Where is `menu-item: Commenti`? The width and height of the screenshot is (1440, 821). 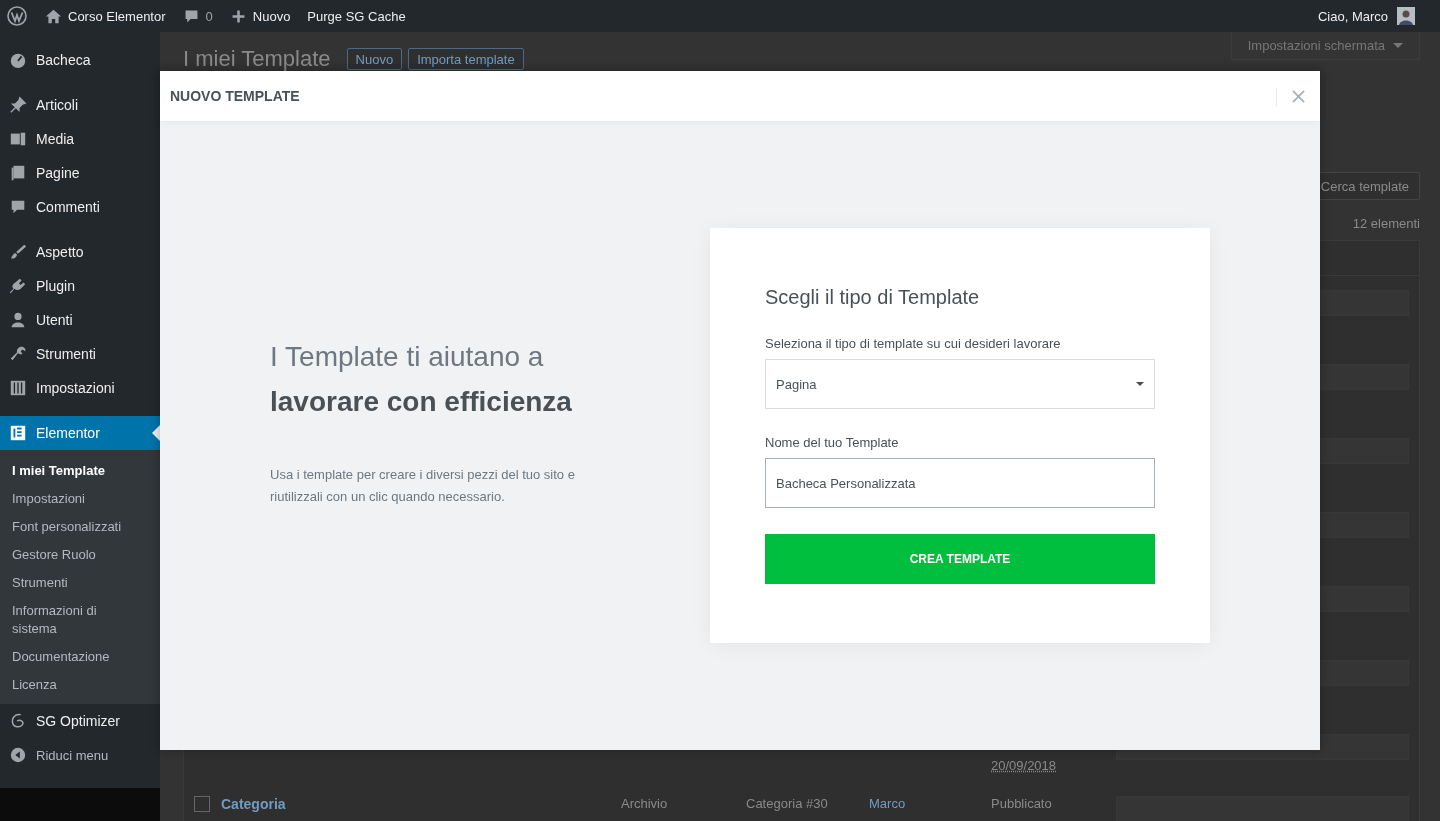
menu-item: Commenti is located at coordinates (80, 207).